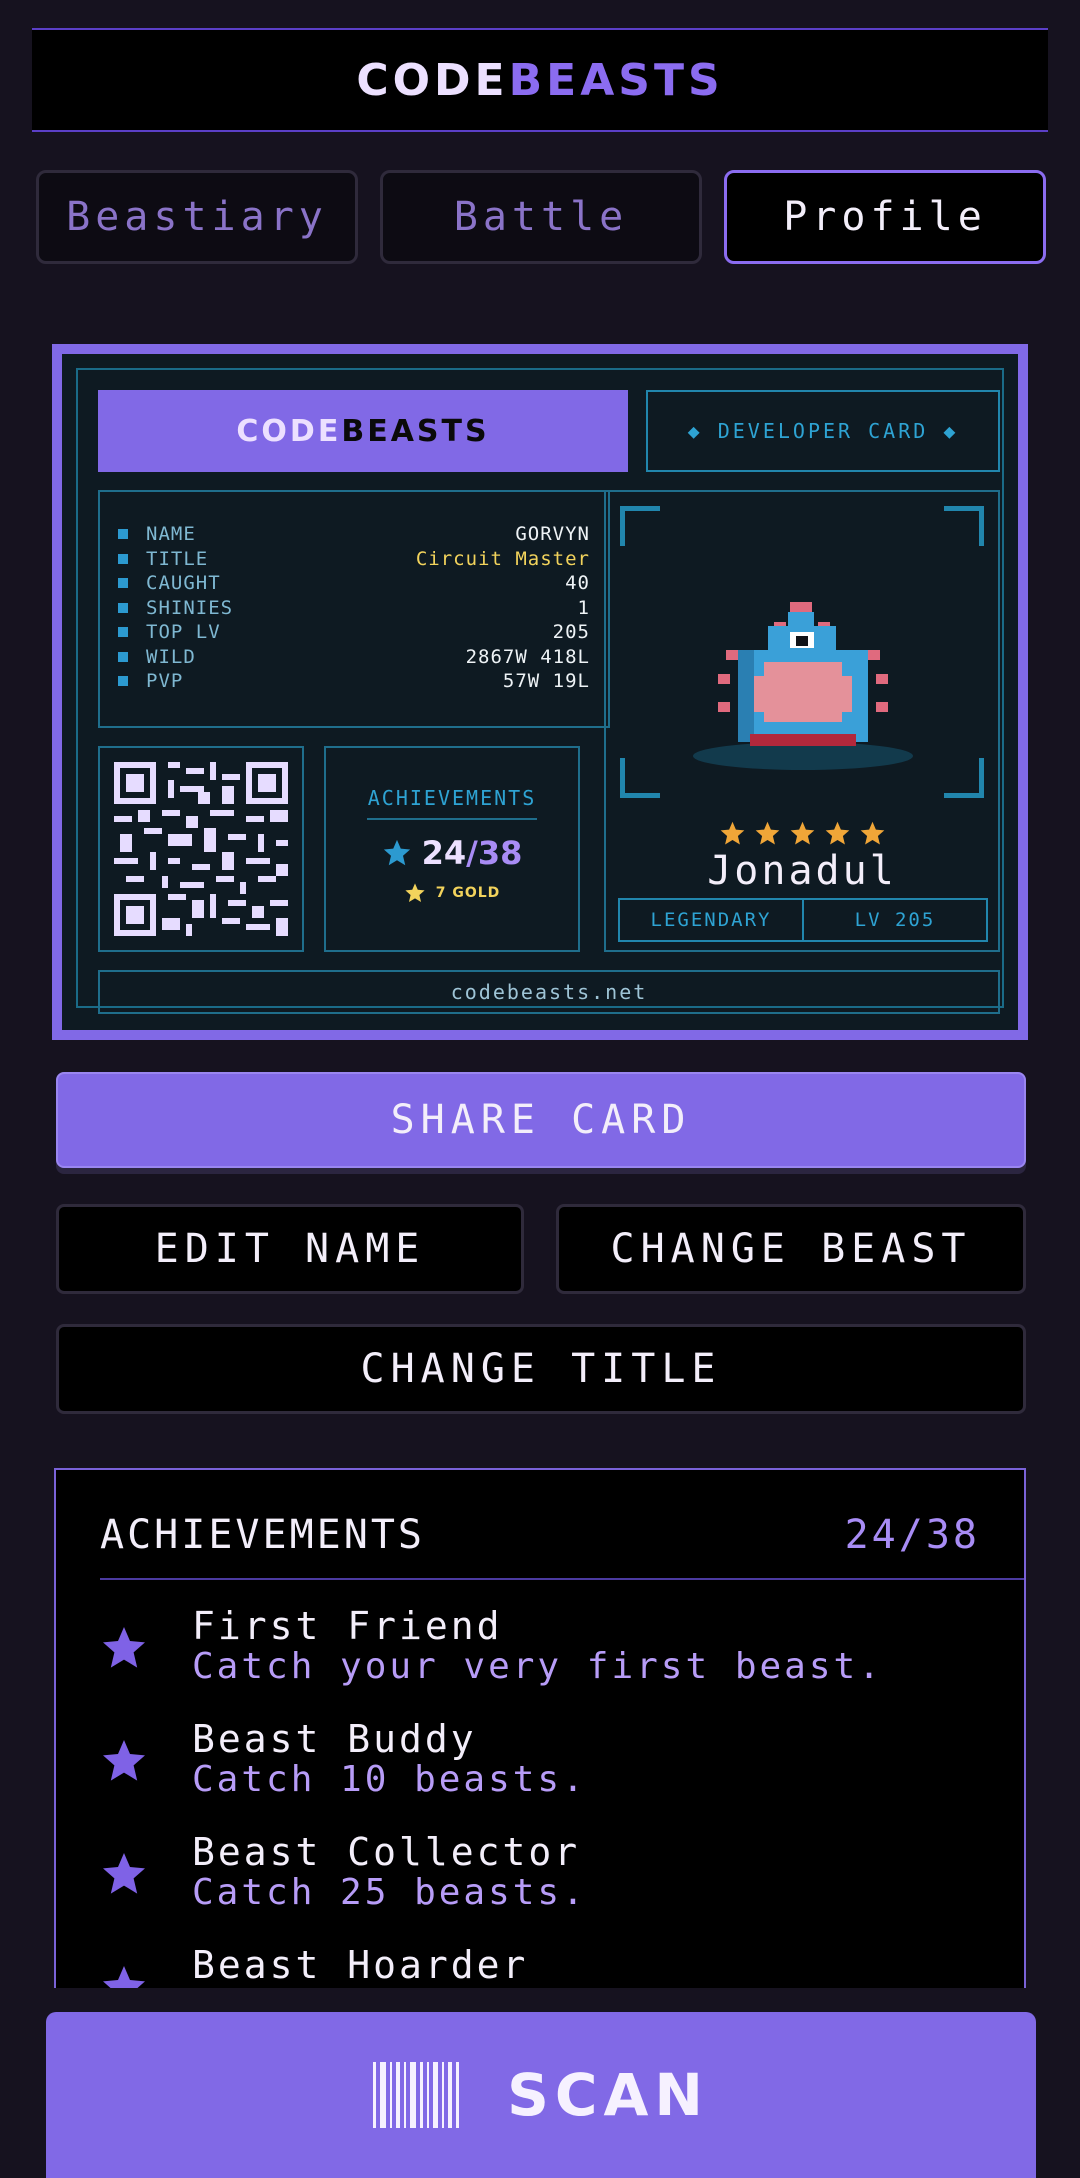 This screenshot has height=2178, width=1080. I want to click on stat-label: WILD, so click(171, 656).